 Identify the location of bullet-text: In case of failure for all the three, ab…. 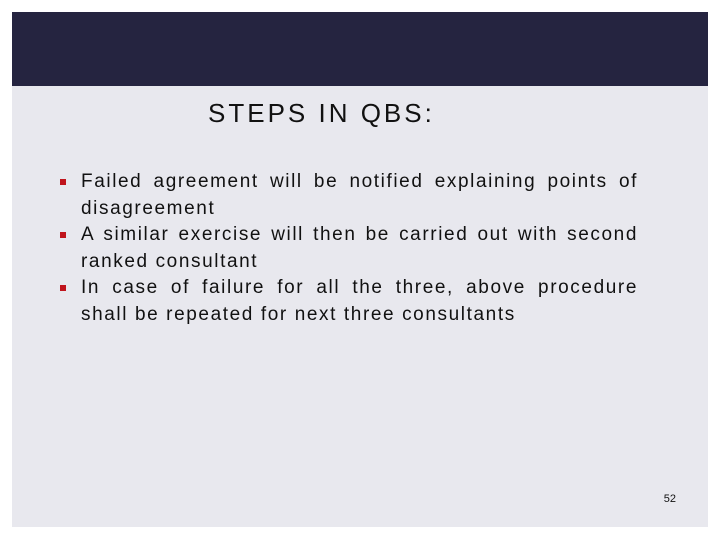
(359, 301).